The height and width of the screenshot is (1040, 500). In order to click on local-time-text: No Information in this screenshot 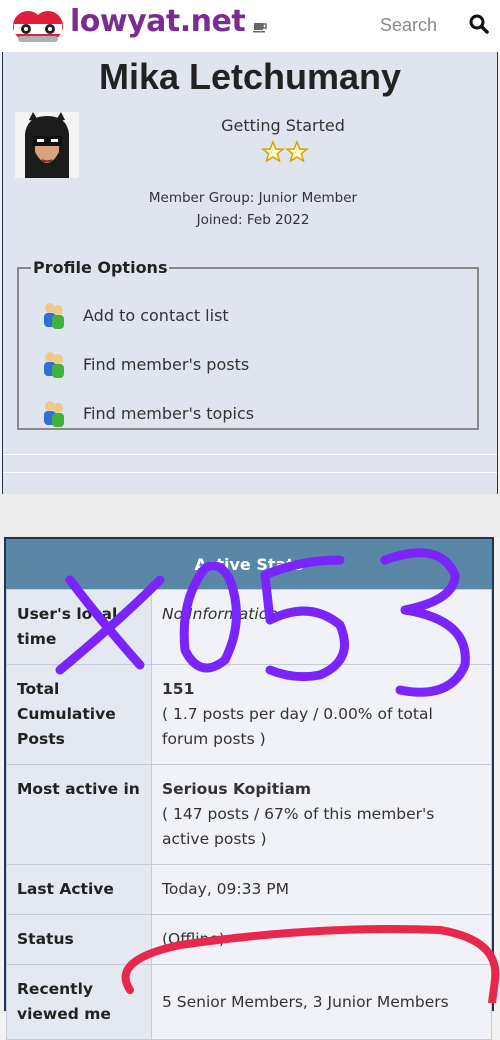, I will do `click(220, 614)`.